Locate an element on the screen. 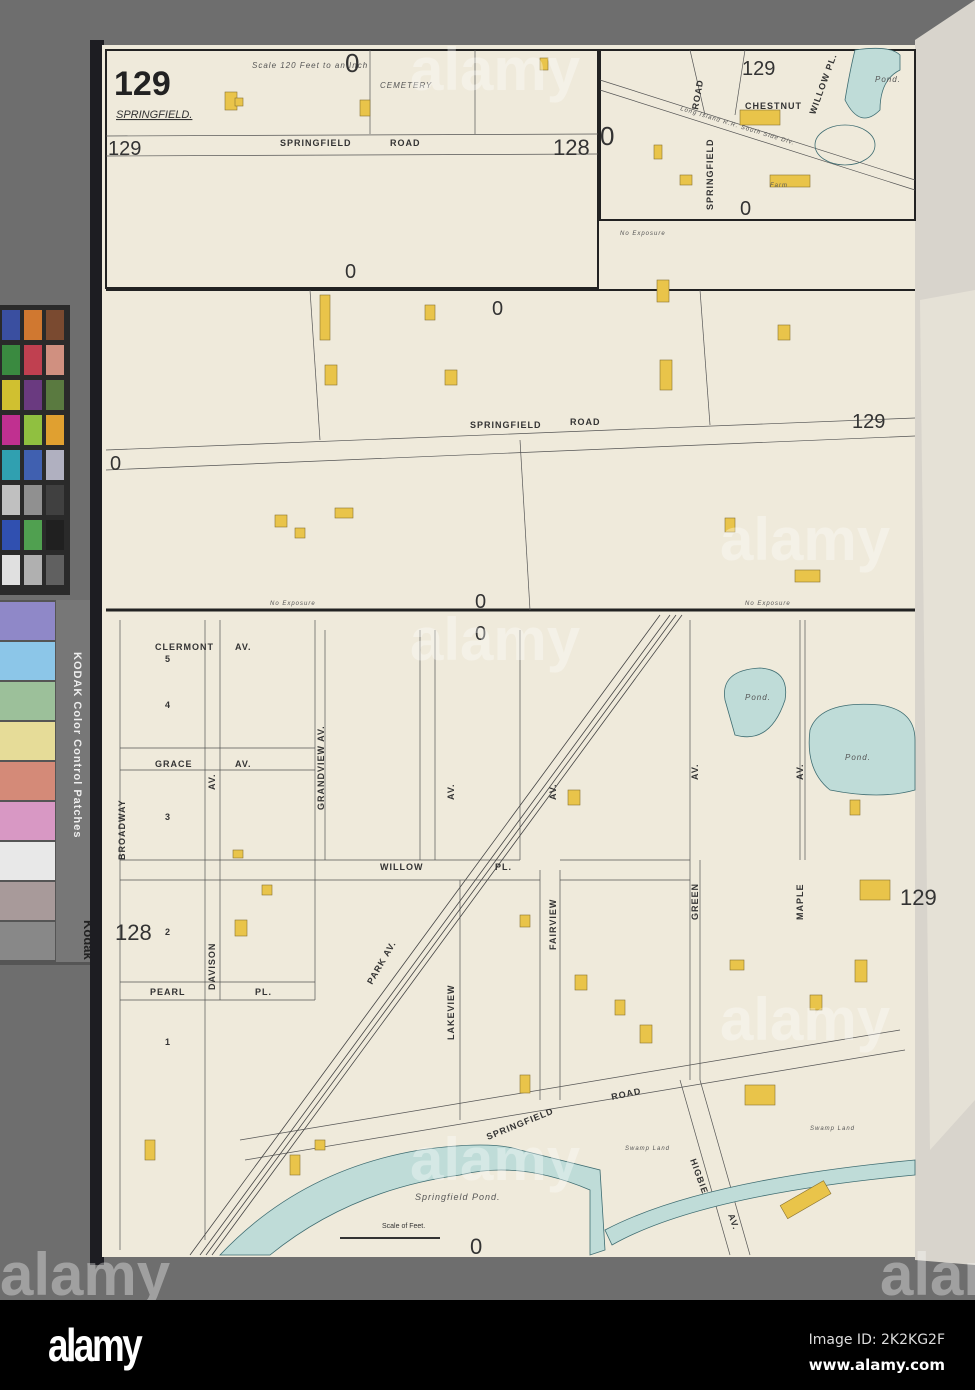  map-label: 1 is located at coordinates (168, 1042).